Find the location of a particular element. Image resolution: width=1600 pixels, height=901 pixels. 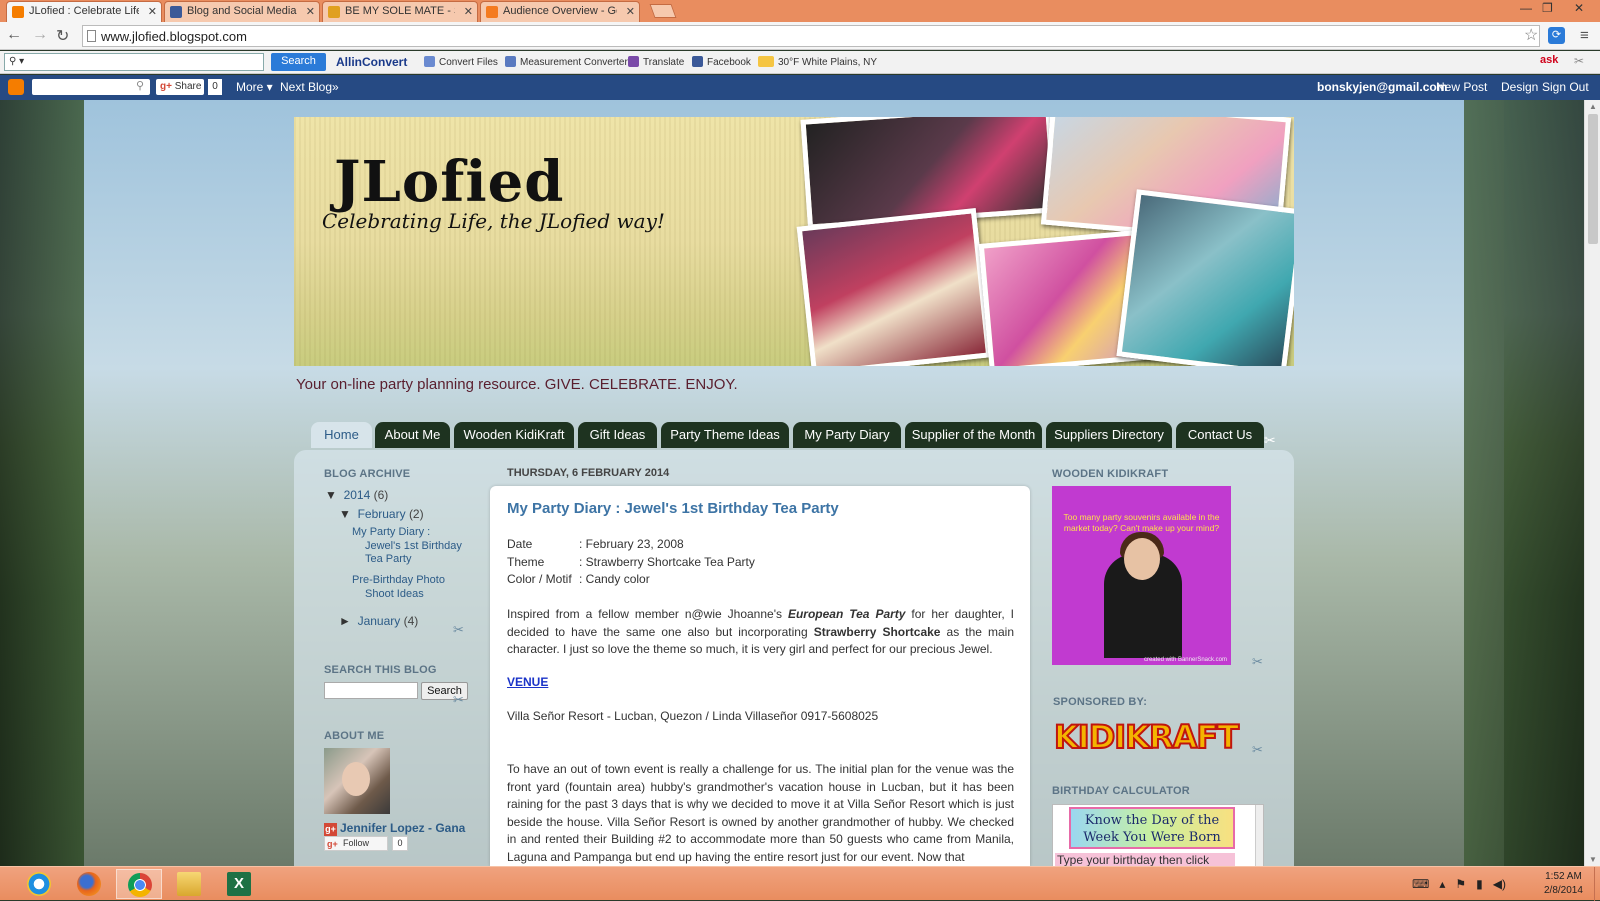

toolbar-search-button: Search is located at coordinates (298, 62).